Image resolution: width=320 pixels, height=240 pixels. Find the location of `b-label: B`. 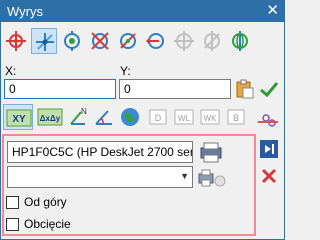

b-label: B is located at coordinates (236, 118).